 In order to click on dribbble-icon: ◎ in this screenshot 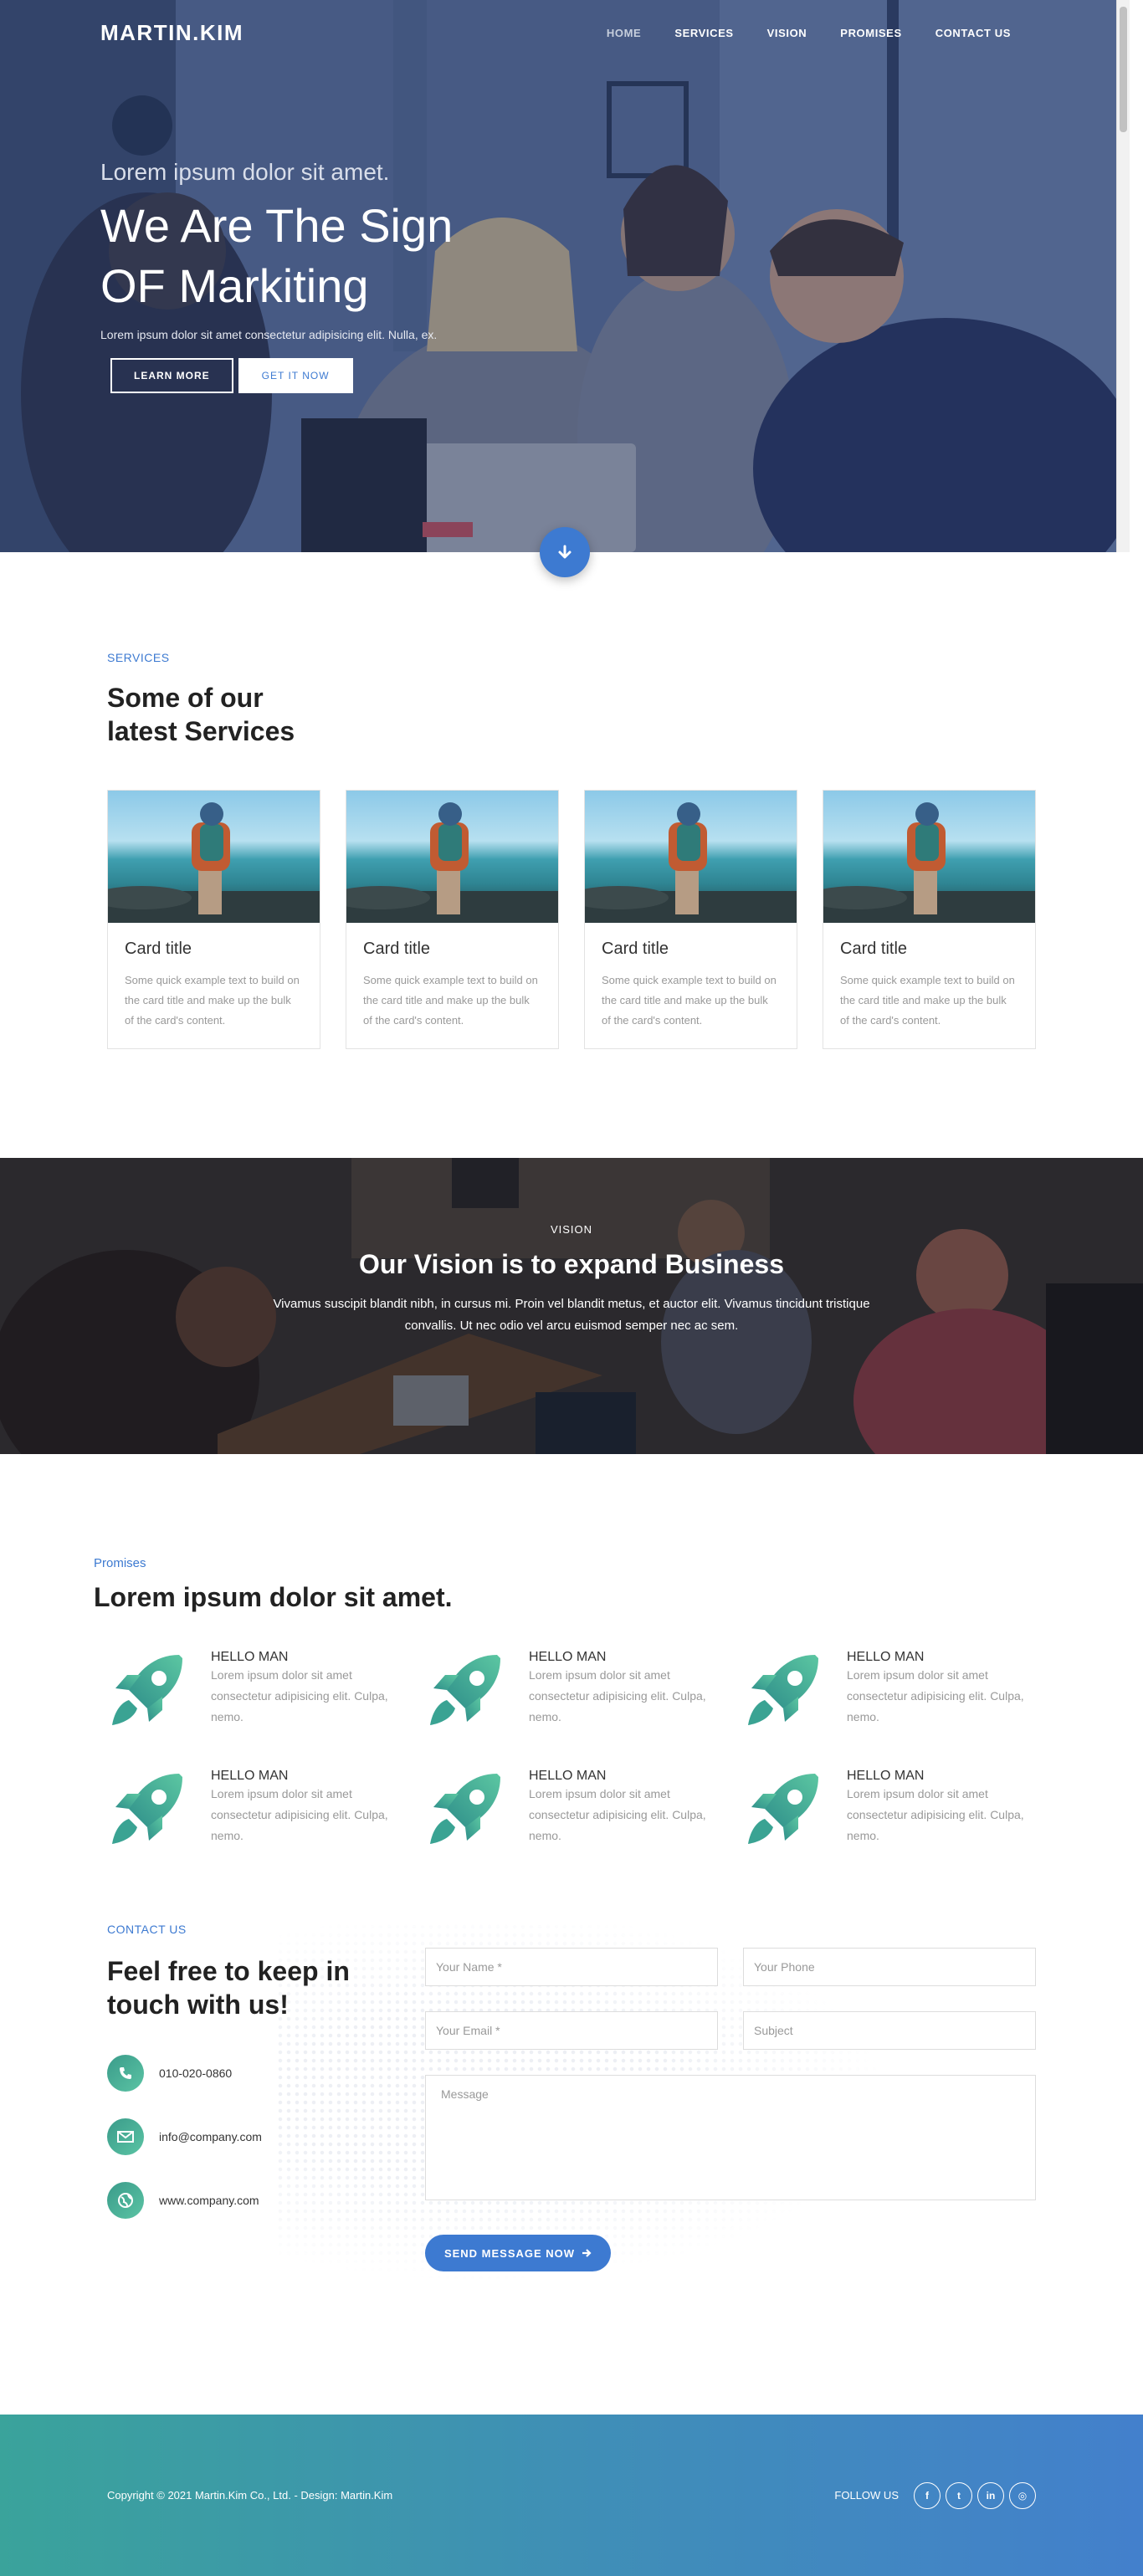, I will do `click(1022, 2495)`.